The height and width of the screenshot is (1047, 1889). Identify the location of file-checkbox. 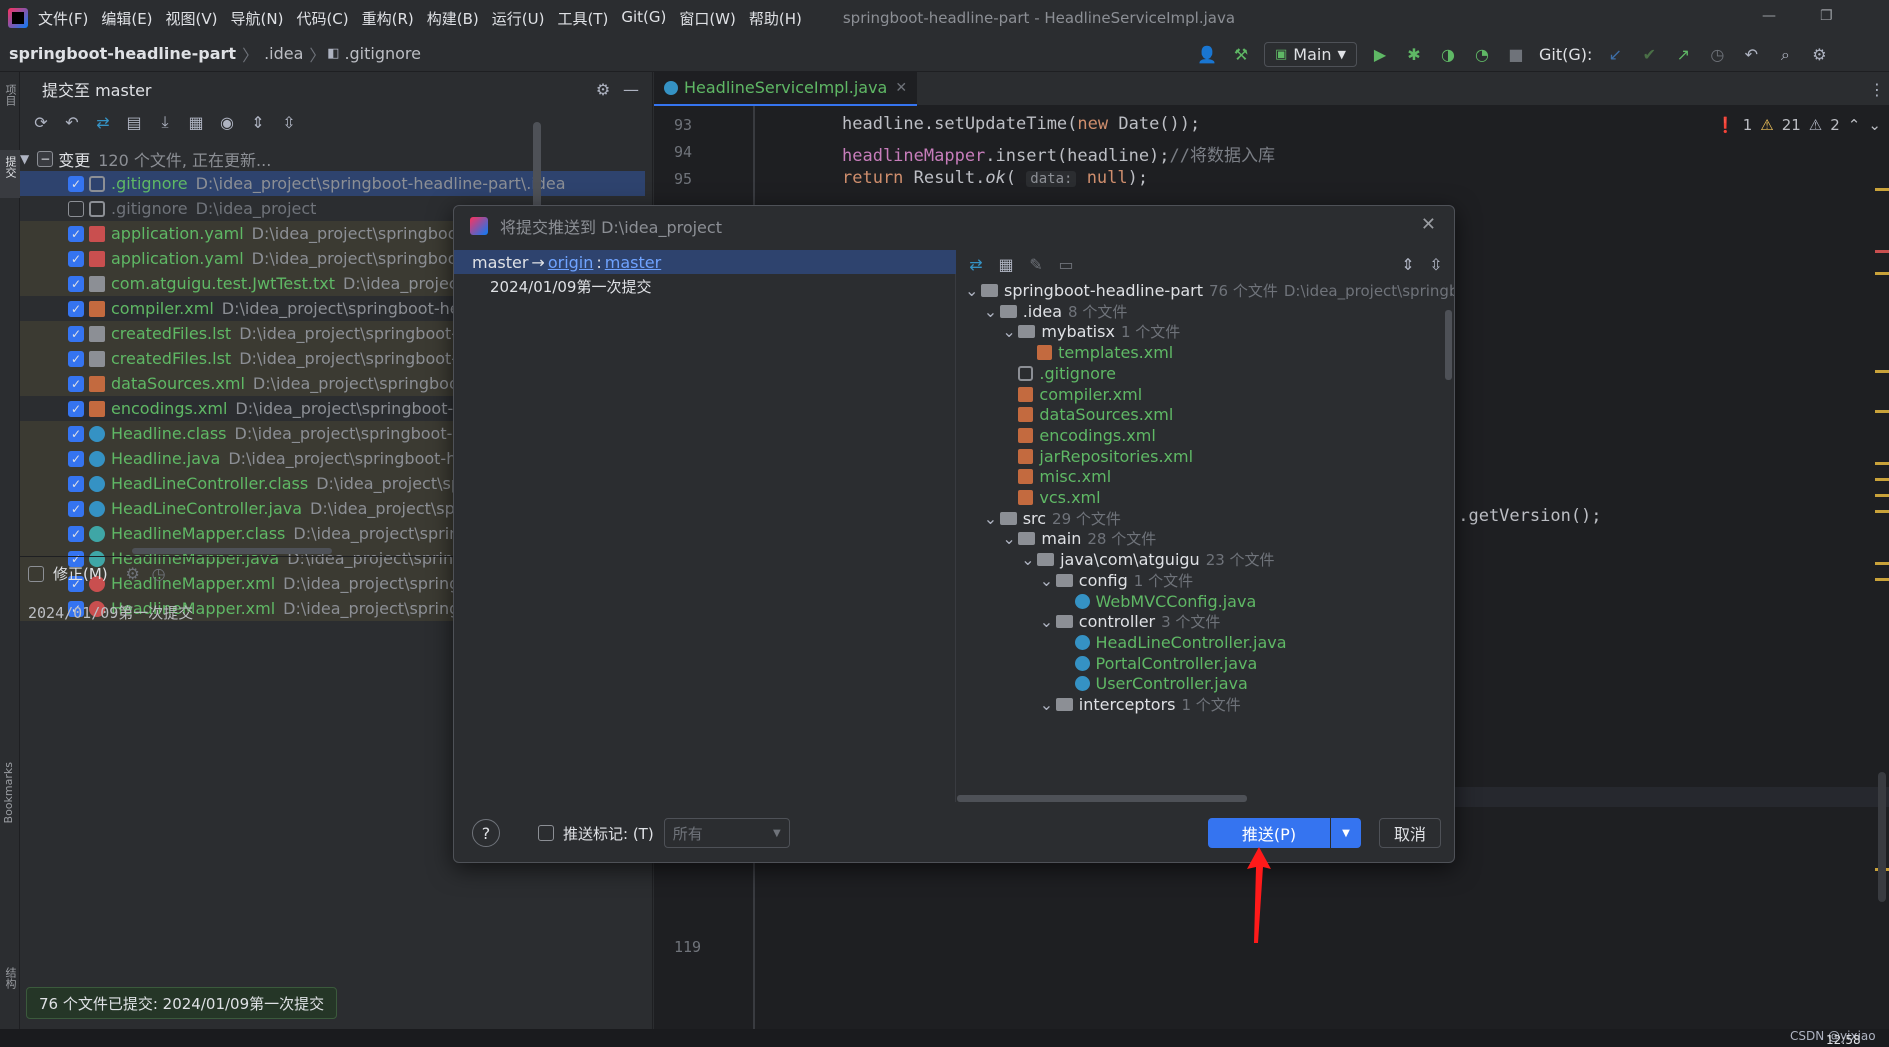
(76, 208).